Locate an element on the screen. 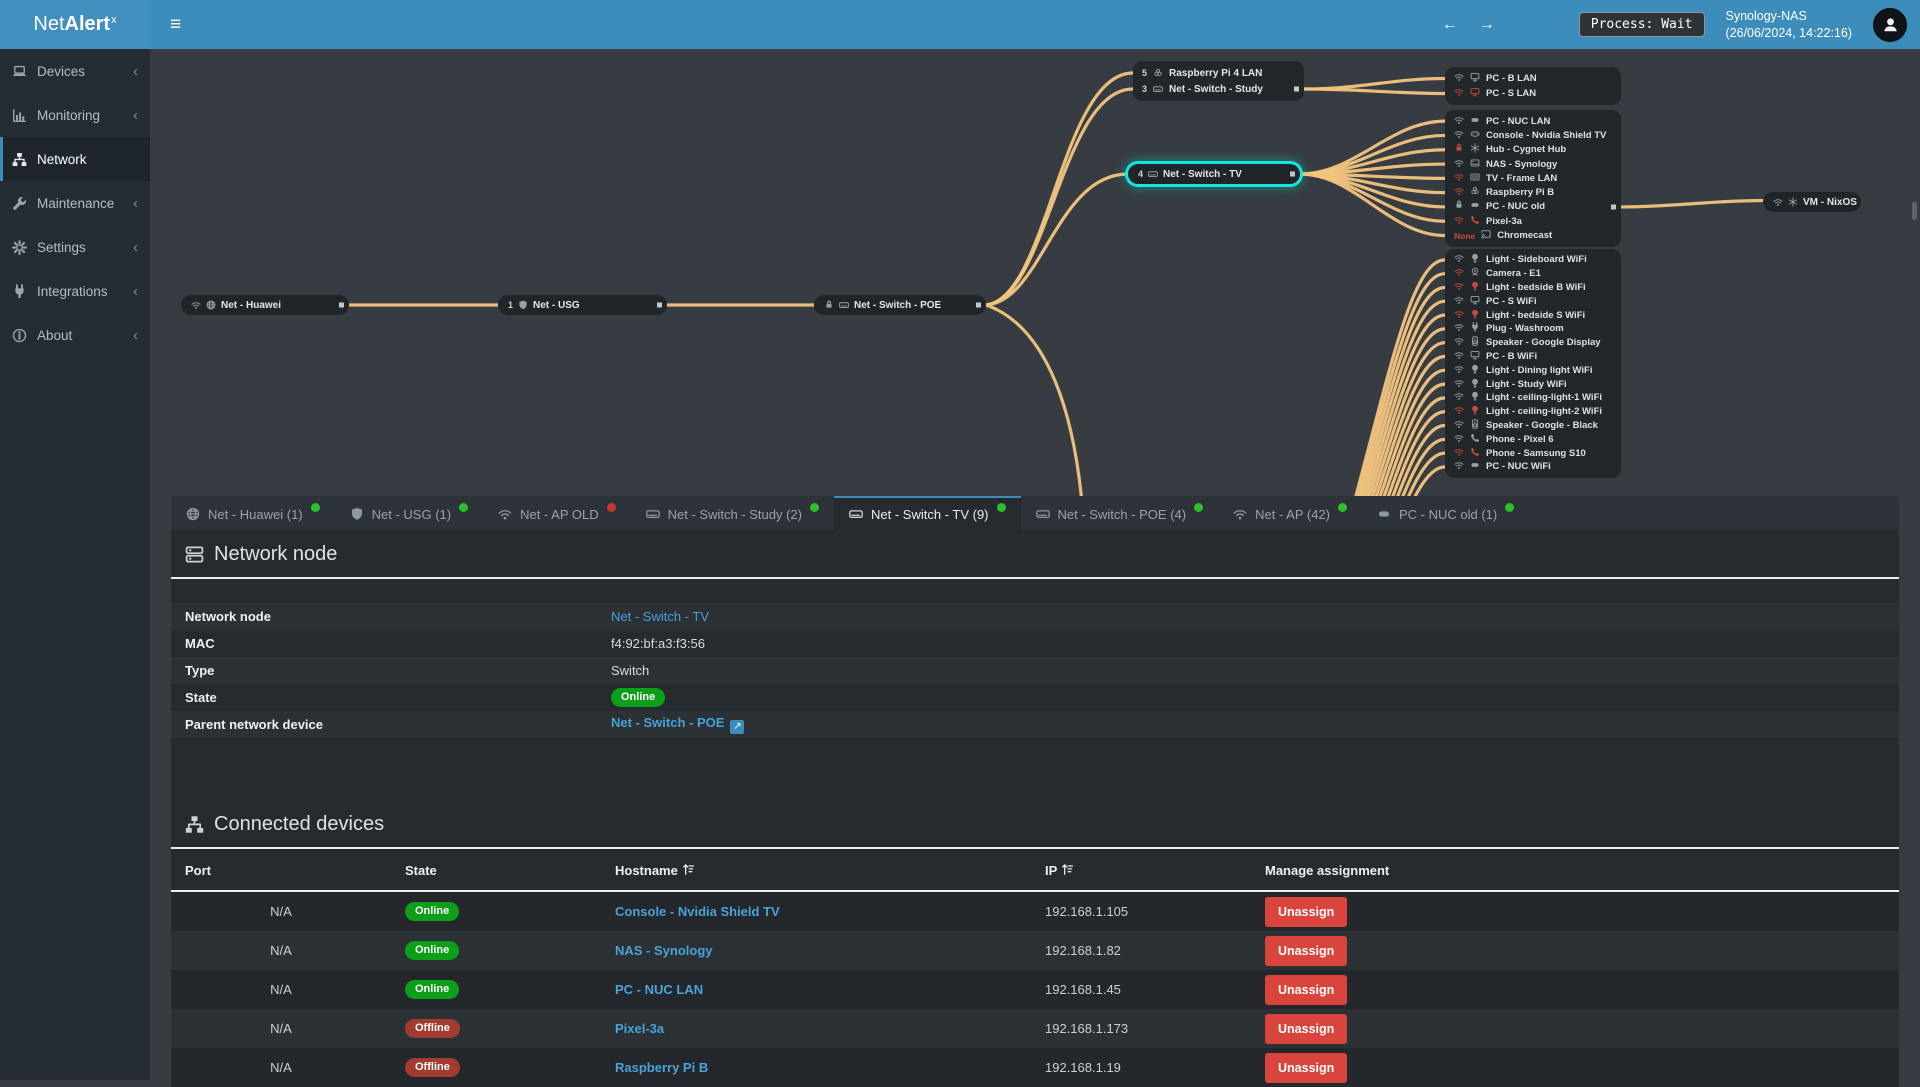 The image size is (1920, 1087). column-header-hostname: Hostname is located at coordinates (816, 871).